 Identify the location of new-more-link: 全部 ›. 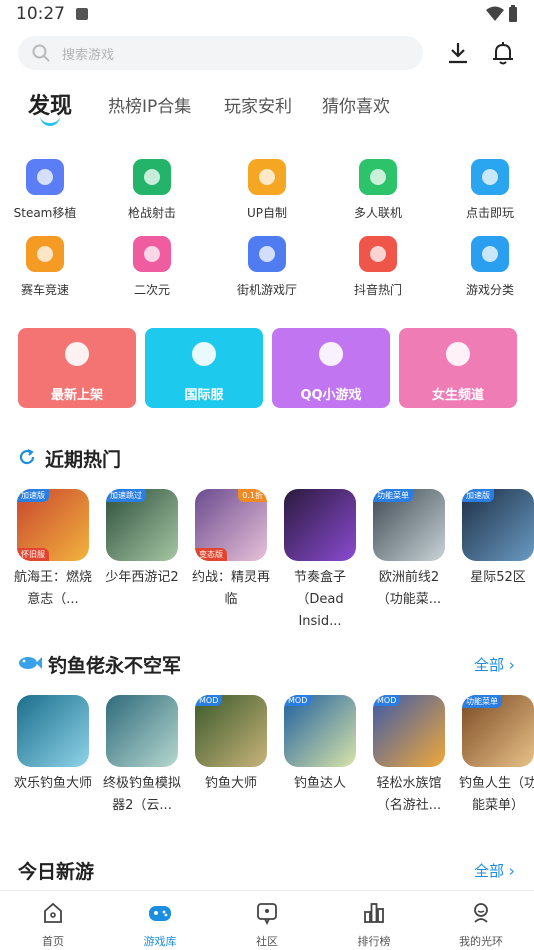
(494, 870).